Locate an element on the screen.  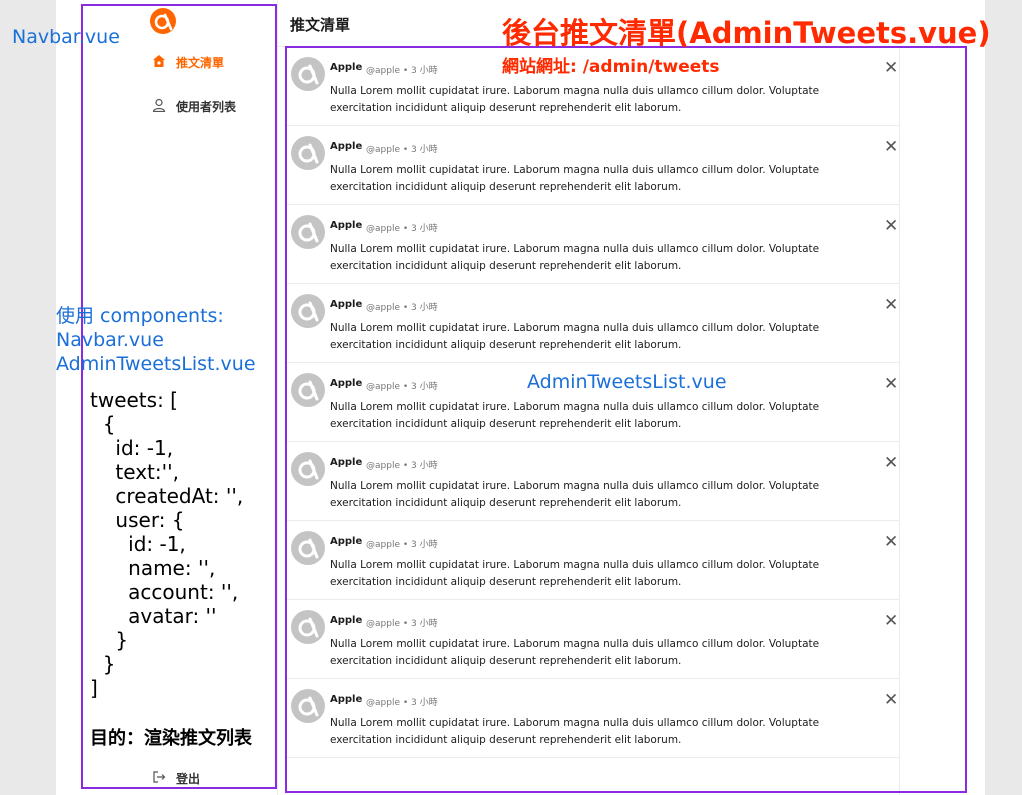
page-title: 推文清單 is located at coordinates (320, 25).